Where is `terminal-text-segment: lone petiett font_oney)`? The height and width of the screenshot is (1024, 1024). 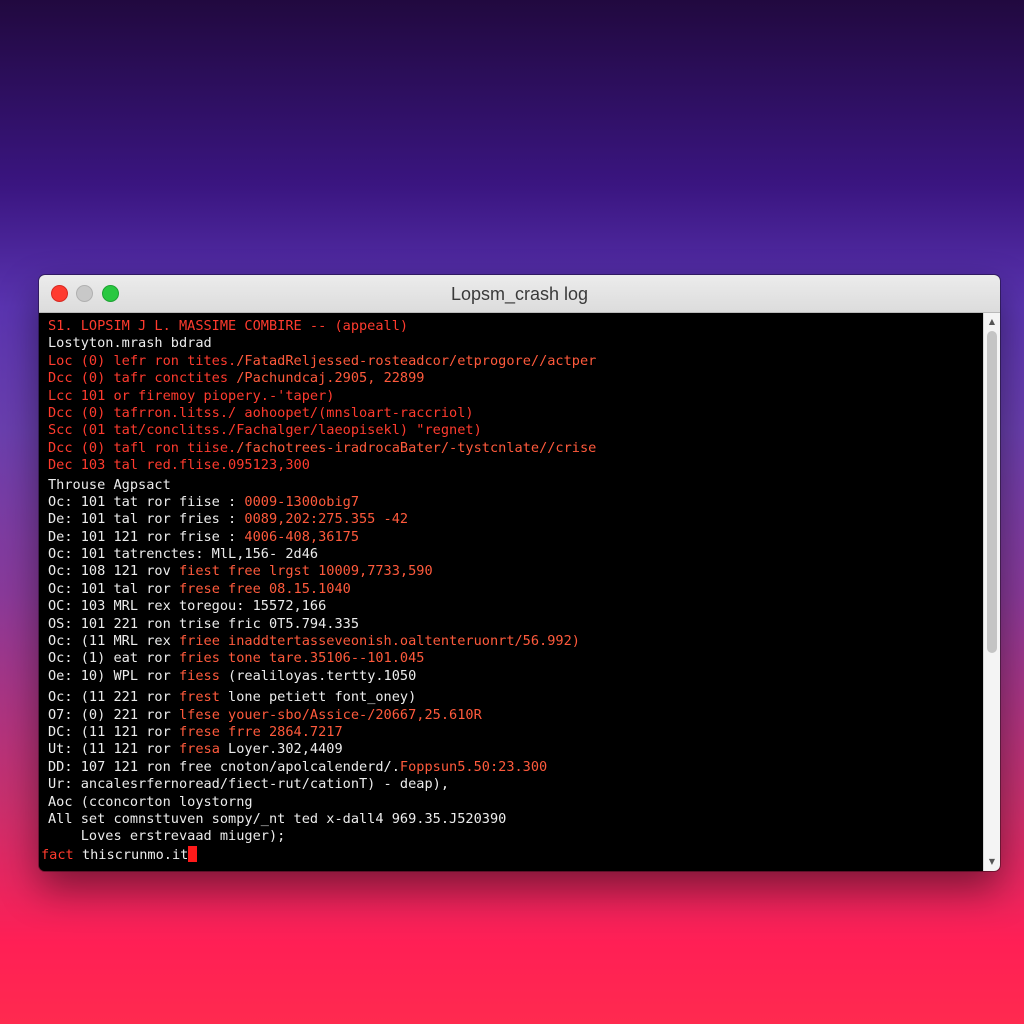
terminal-text-segment: lone petiett font_oney) is located at coordinates (318, 697).